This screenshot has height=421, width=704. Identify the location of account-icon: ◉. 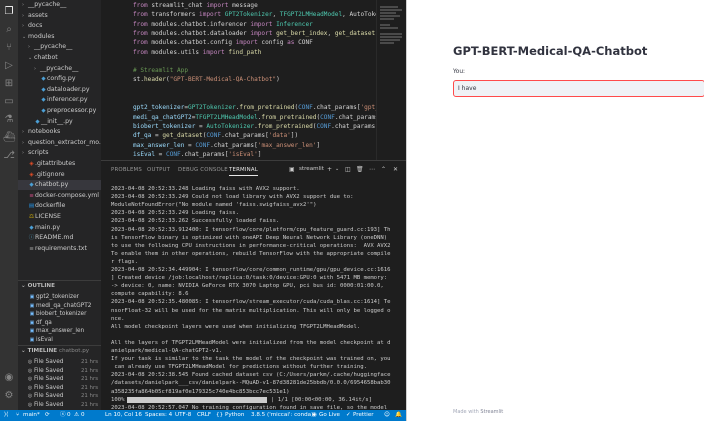
(9, 378).